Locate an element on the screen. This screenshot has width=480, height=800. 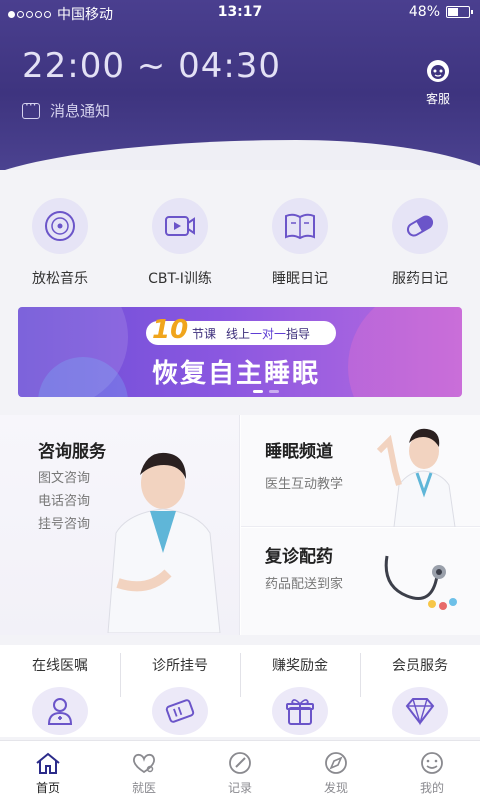
tab-label: 我的 is located at coordinates (431, 788).